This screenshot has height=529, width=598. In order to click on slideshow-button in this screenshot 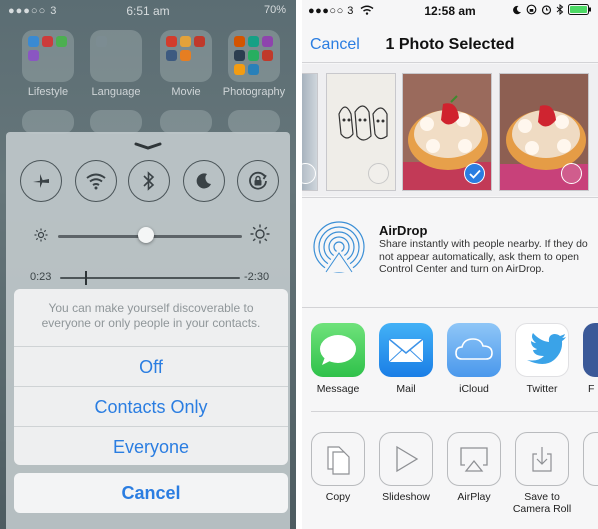, I will do `click(406, 459)`.